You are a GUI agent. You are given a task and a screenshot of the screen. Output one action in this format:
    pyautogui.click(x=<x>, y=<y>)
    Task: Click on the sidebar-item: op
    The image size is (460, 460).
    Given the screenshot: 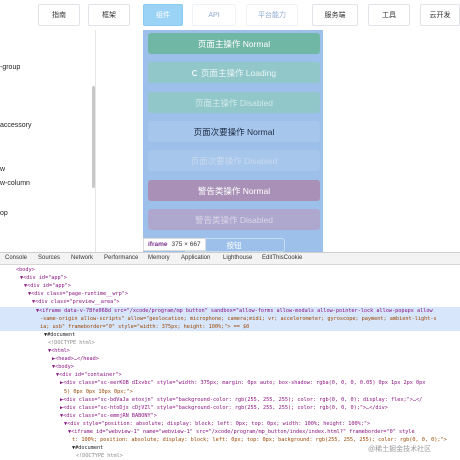 What is the action you would take?
    pyautogui.click(x=4, y=213)
    